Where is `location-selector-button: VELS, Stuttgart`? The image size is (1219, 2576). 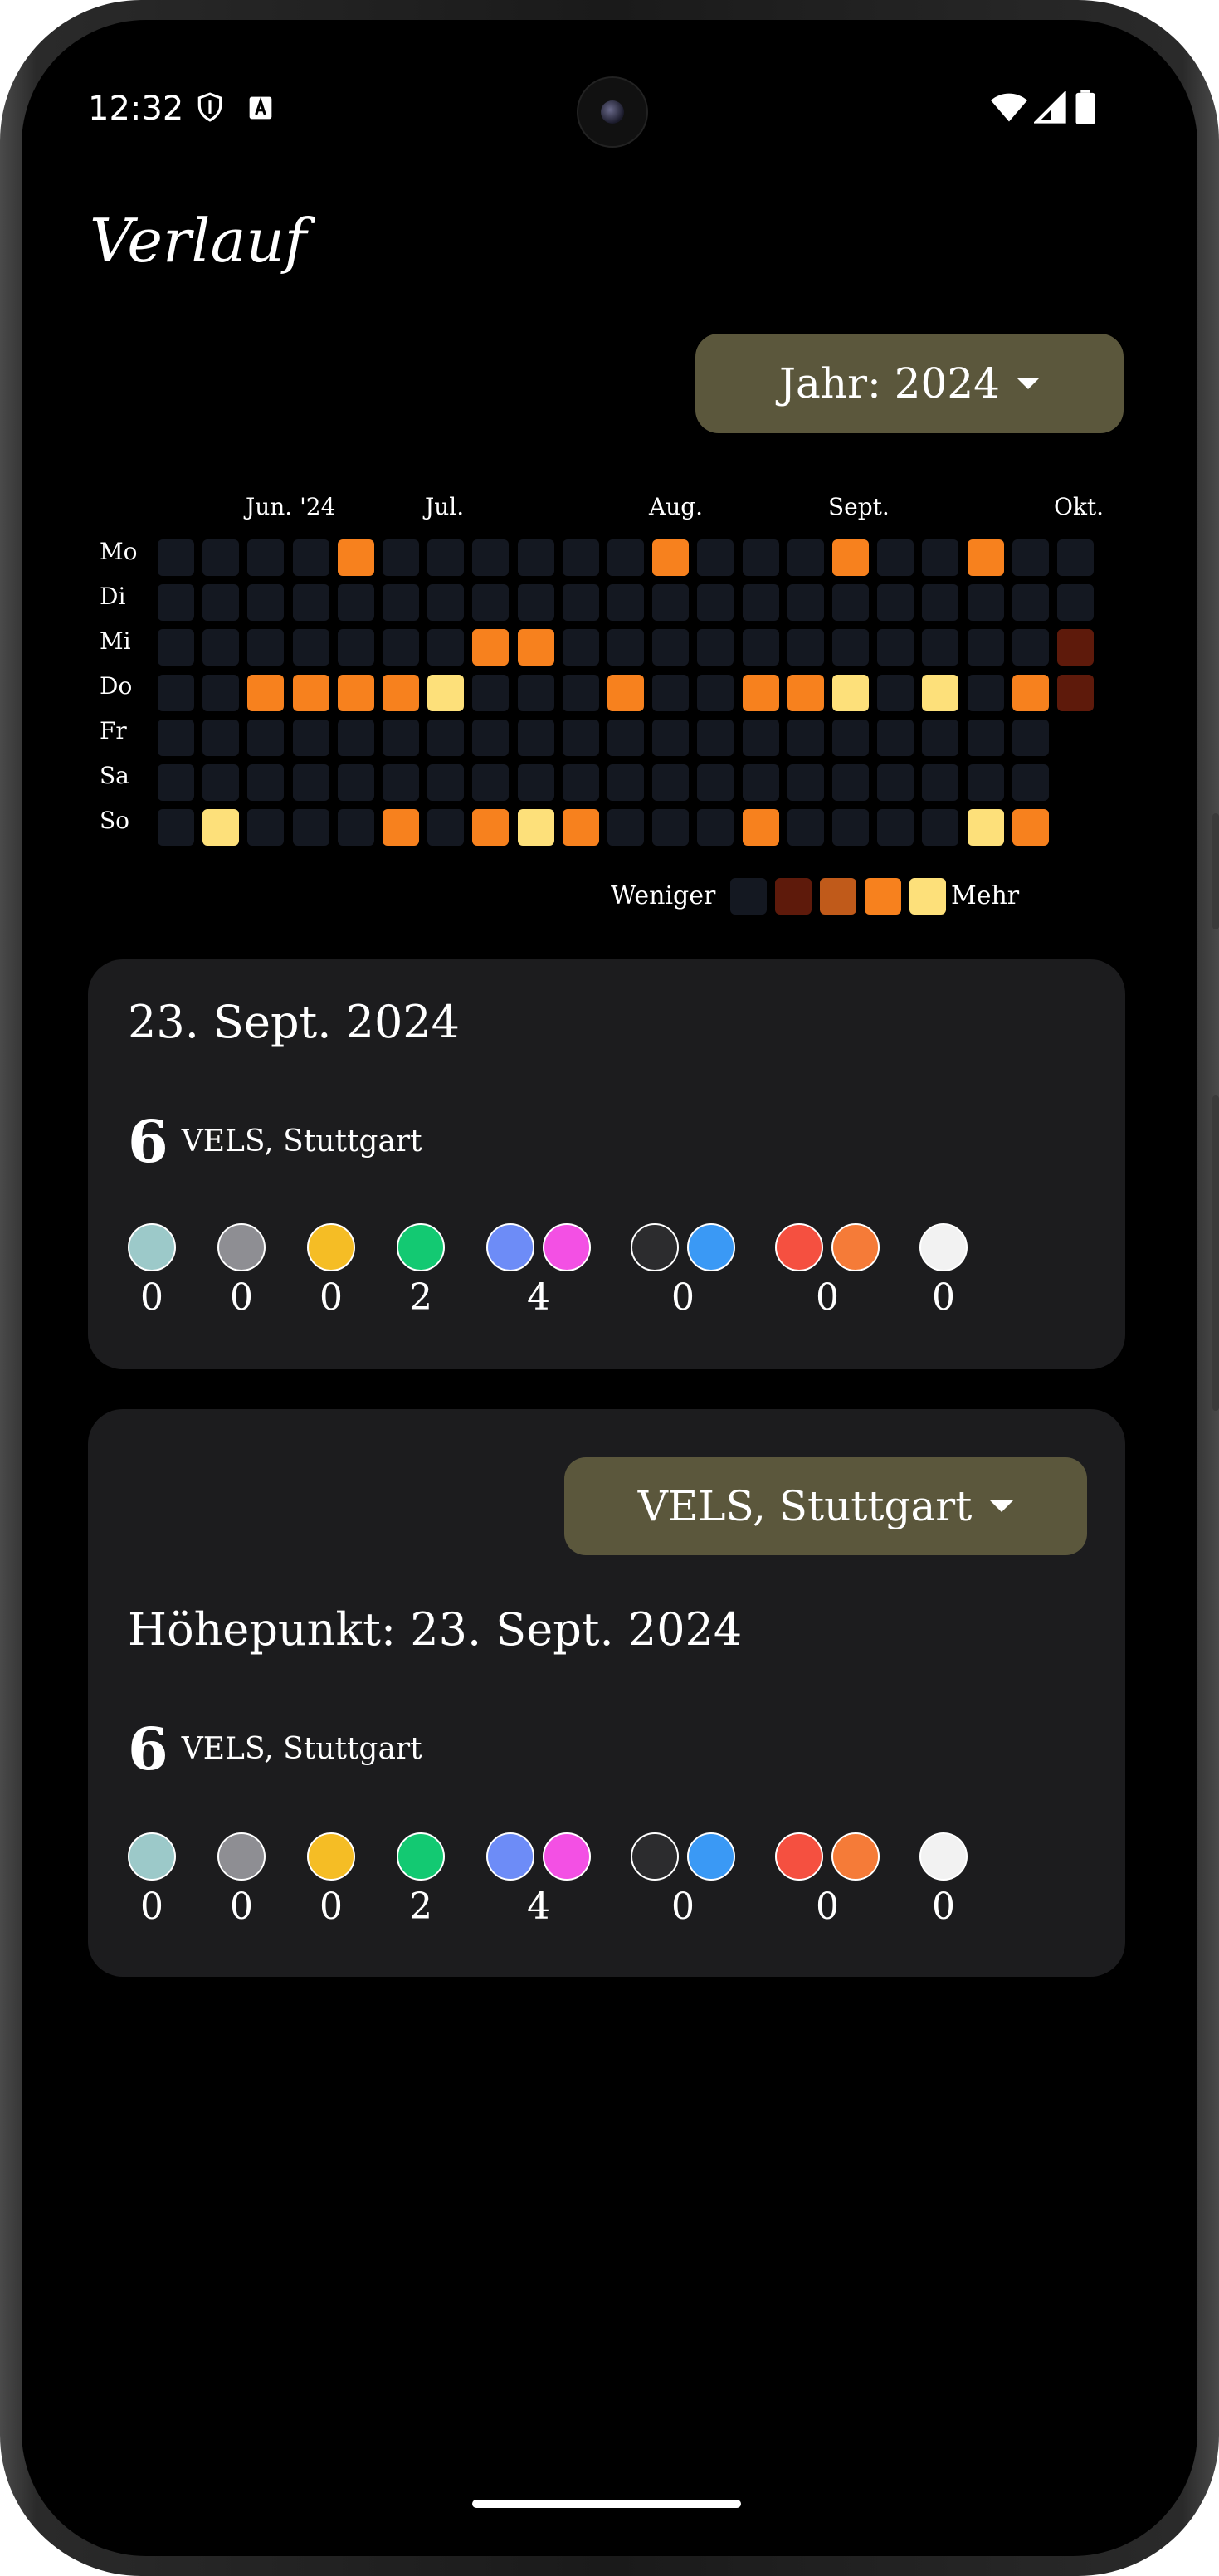
location-selector-button: VELS, Stuttgart is located at coordinates (826, 1506).